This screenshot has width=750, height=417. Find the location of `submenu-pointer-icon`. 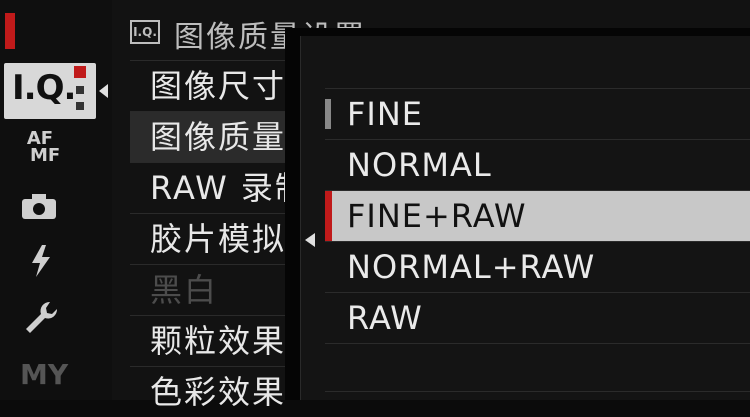

submenu-pointer-icon is located at coordinates (310, 240).